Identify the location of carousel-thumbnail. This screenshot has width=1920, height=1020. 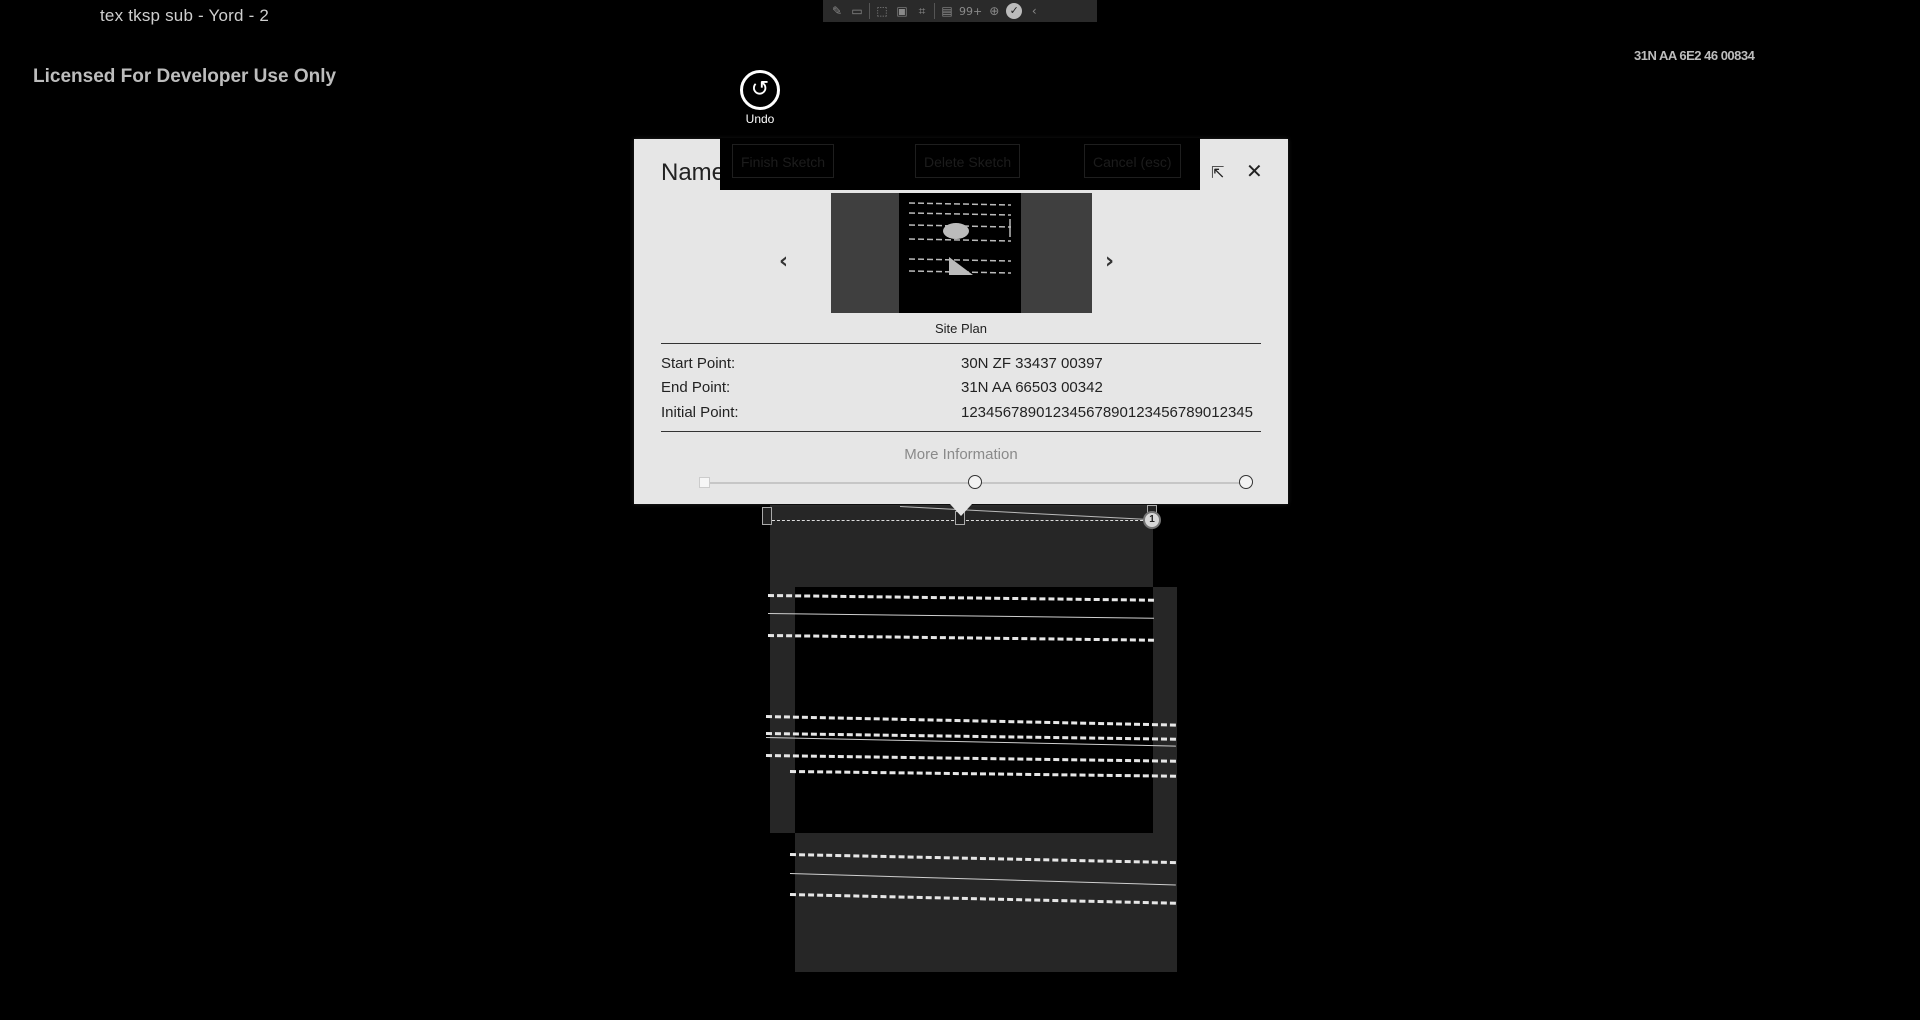
(961, 253).